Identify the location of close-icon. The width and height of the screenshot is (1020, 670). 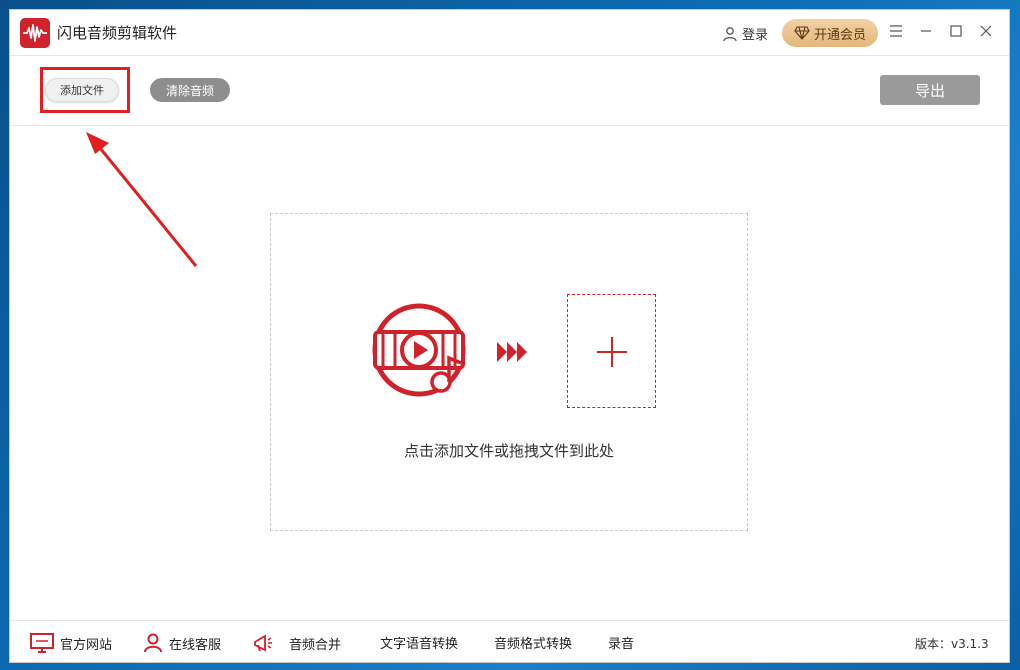
(986, 31).